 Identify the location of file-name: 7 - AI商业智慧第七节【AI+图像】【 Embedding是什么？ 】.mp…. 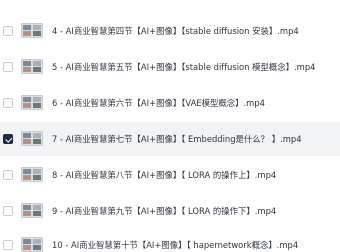
(177, 139).